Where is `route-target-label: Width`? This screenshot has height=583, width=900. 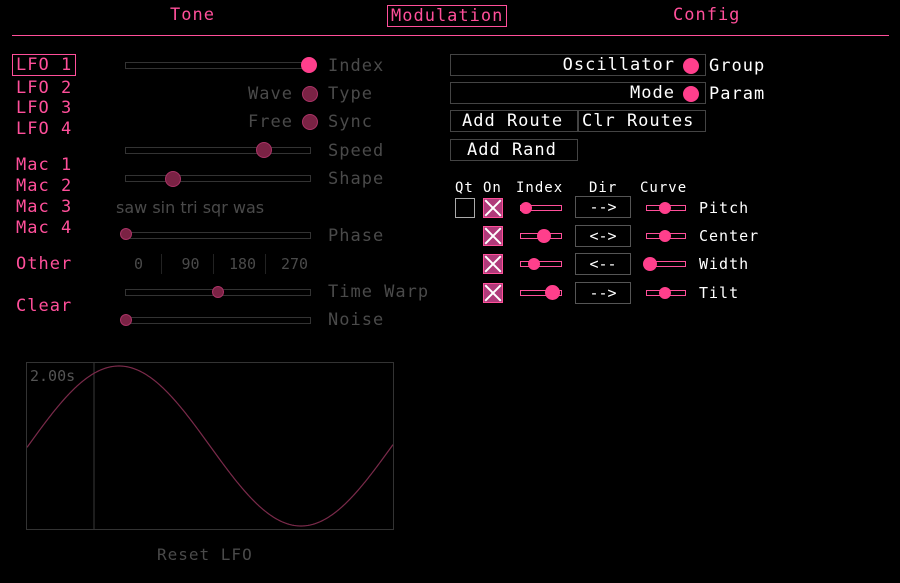 route-target-label: Width is located at coordinates (724, 264).